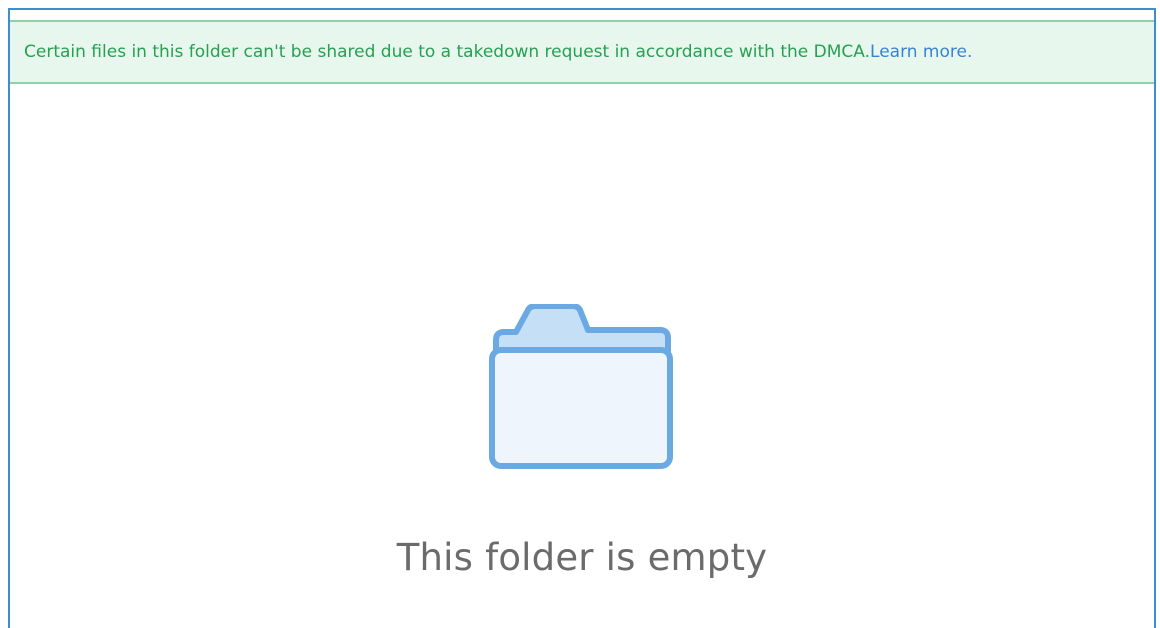 The height and width of the screenshot is (628, 1160). Describe the element at coordinates (582, 557) in the screenshot. I see `empty-folder-message: This folder is empty` at that location.